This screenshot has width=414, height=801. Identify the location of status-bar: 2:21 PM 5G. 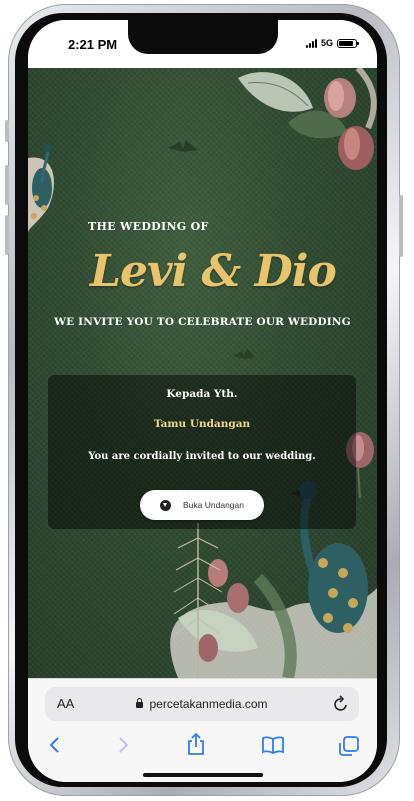
(202, 44).